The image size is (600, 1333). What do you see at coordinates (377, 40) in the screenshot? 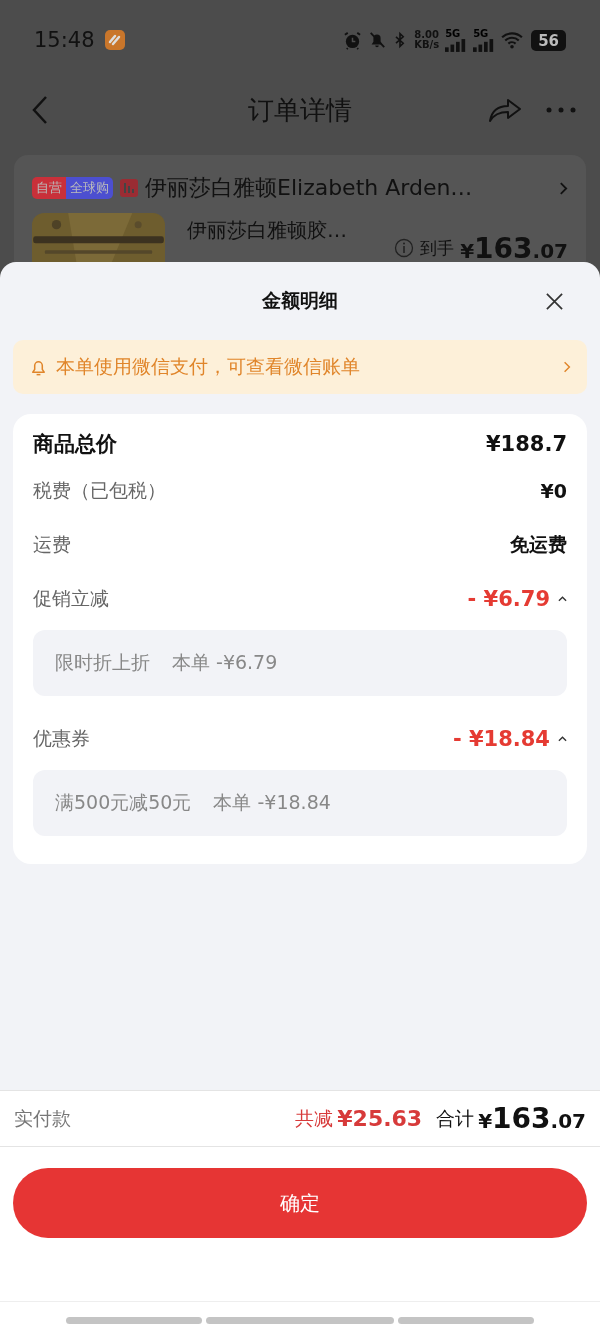
I see `bell-muted-icon` at bounding box center [377, 40].